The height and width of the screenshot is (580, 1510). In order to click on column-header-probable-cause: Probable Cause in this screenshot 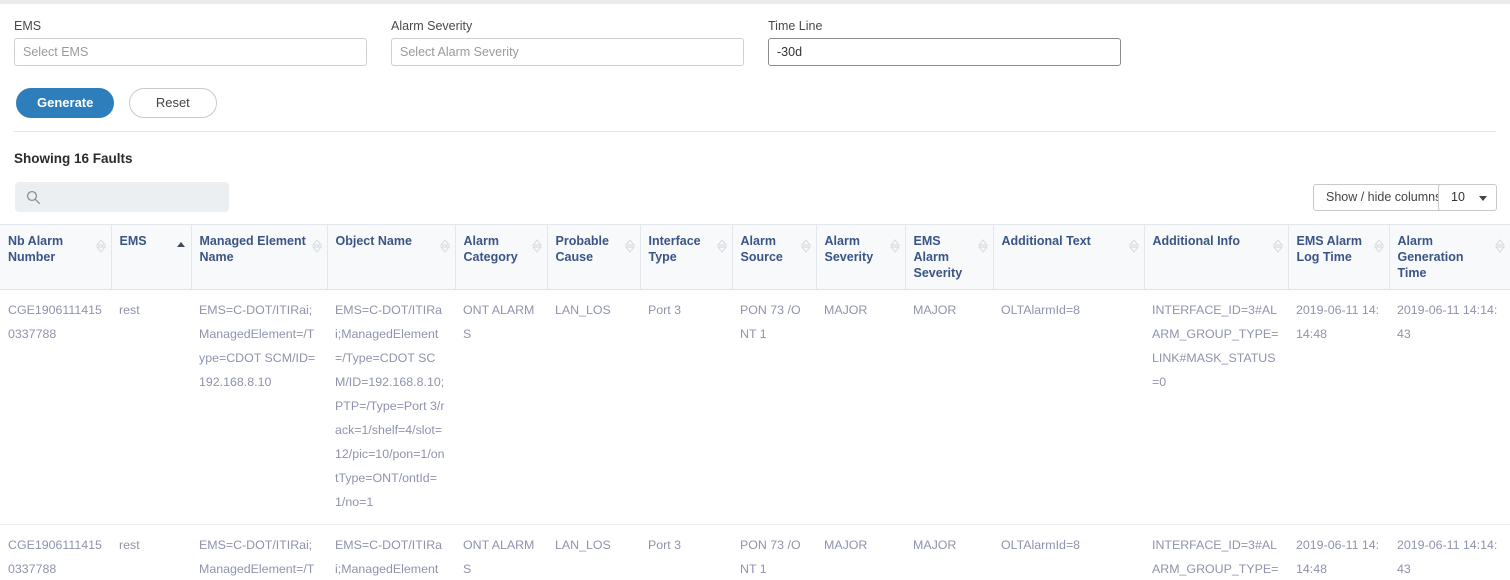, I will do `click(594, 257)`.